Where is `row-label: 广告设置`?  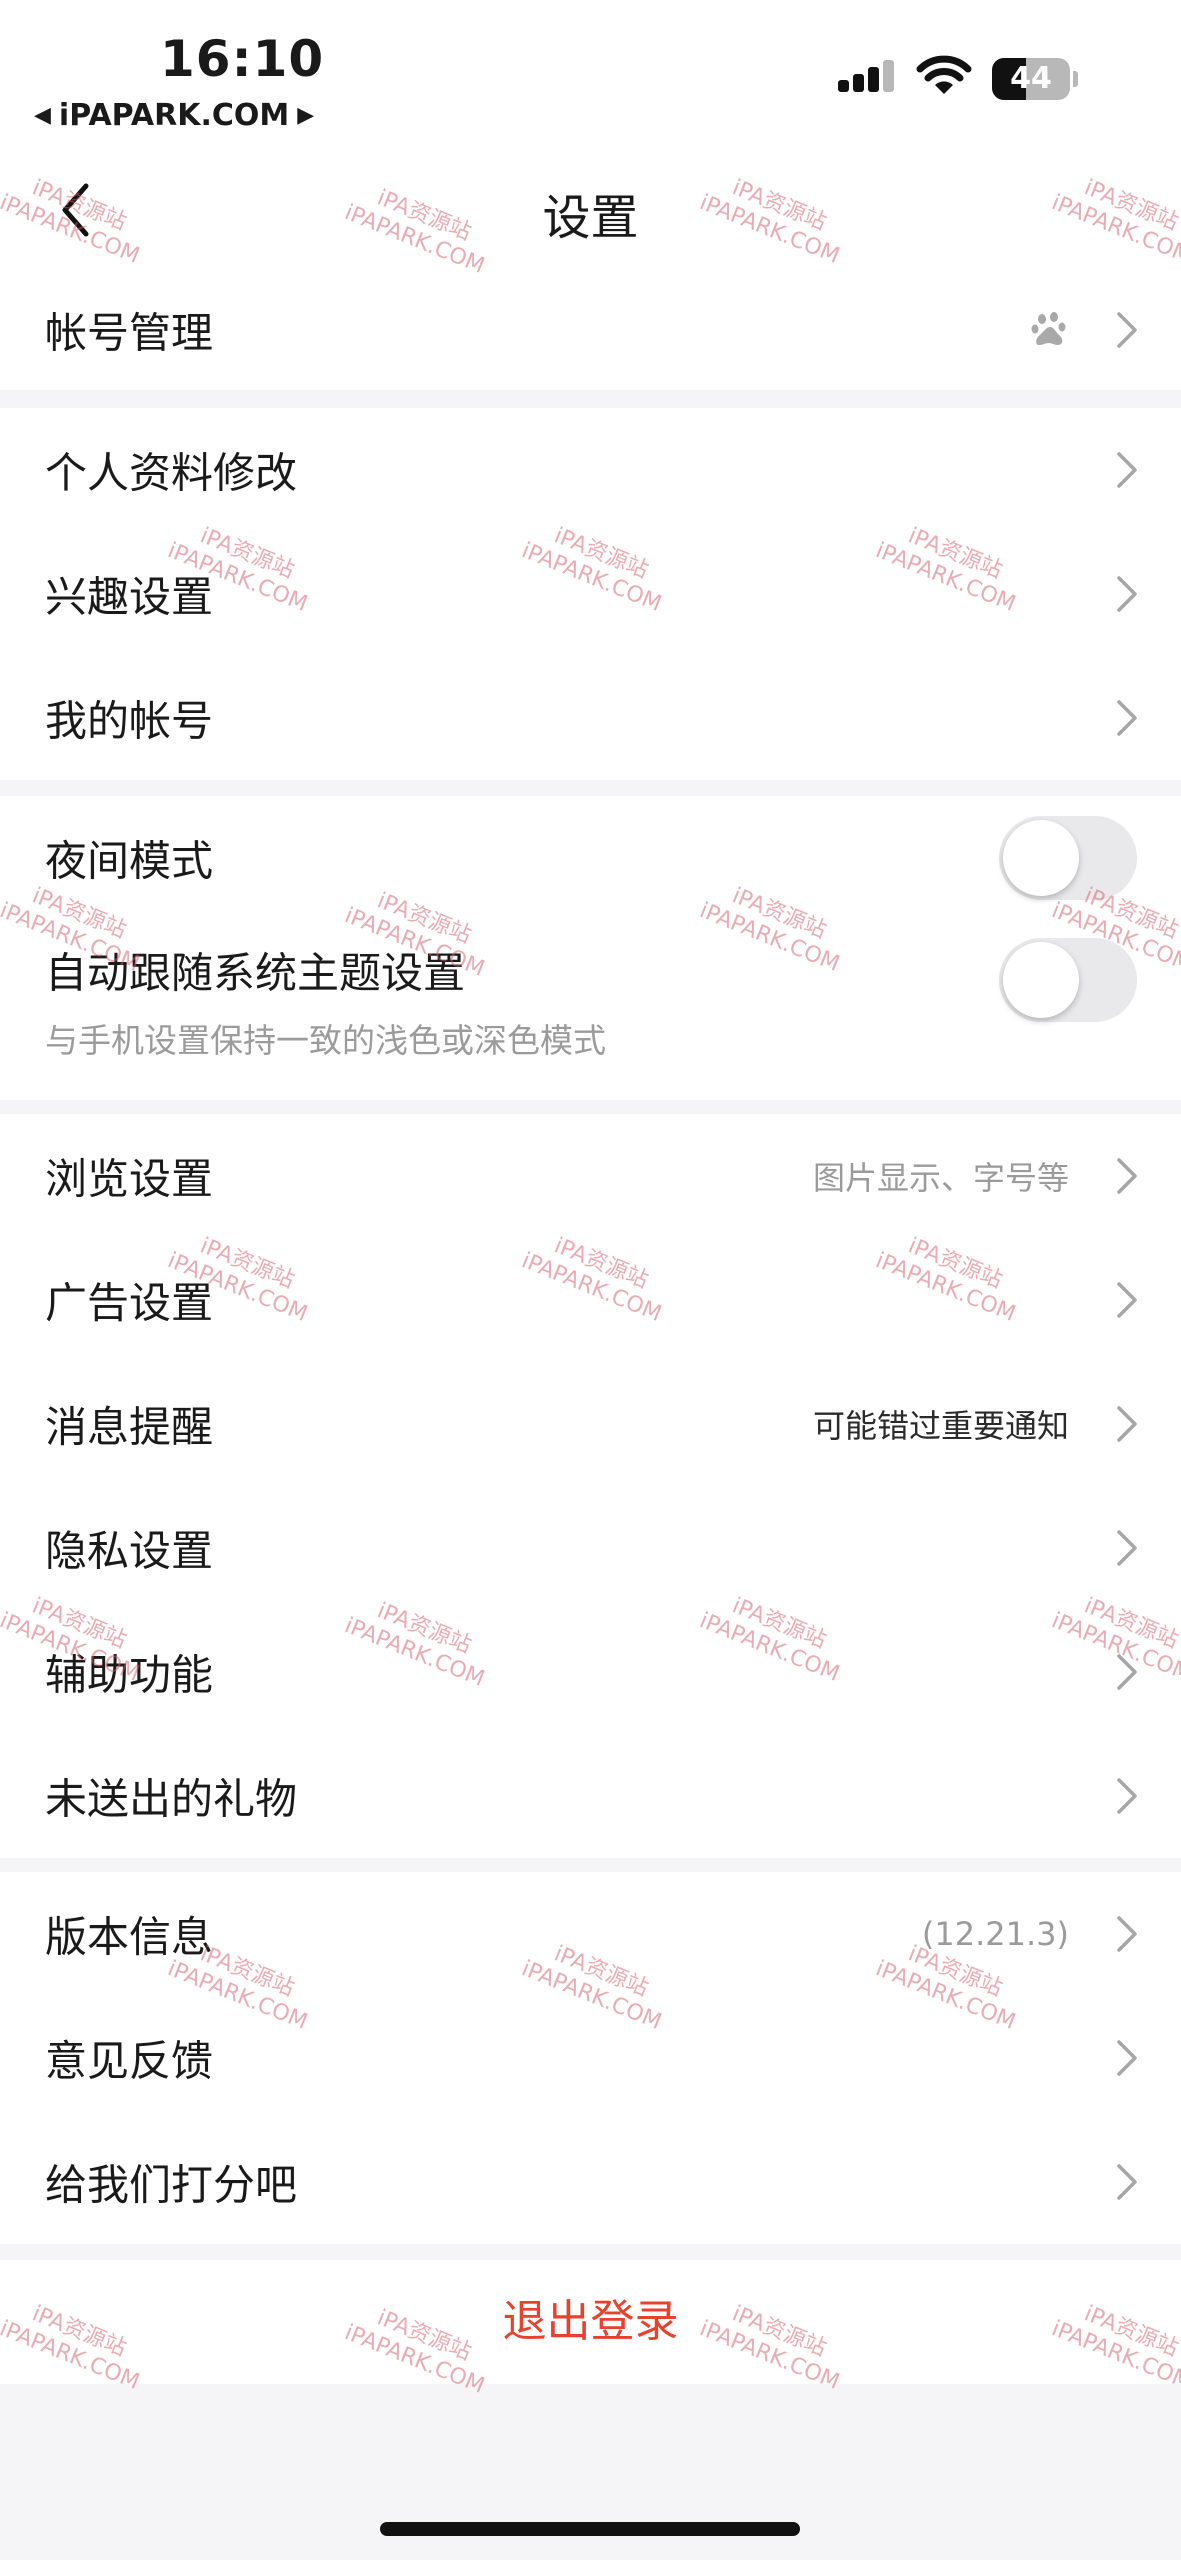 row-label: 广告设置 is located at coordinates (129, 1303).